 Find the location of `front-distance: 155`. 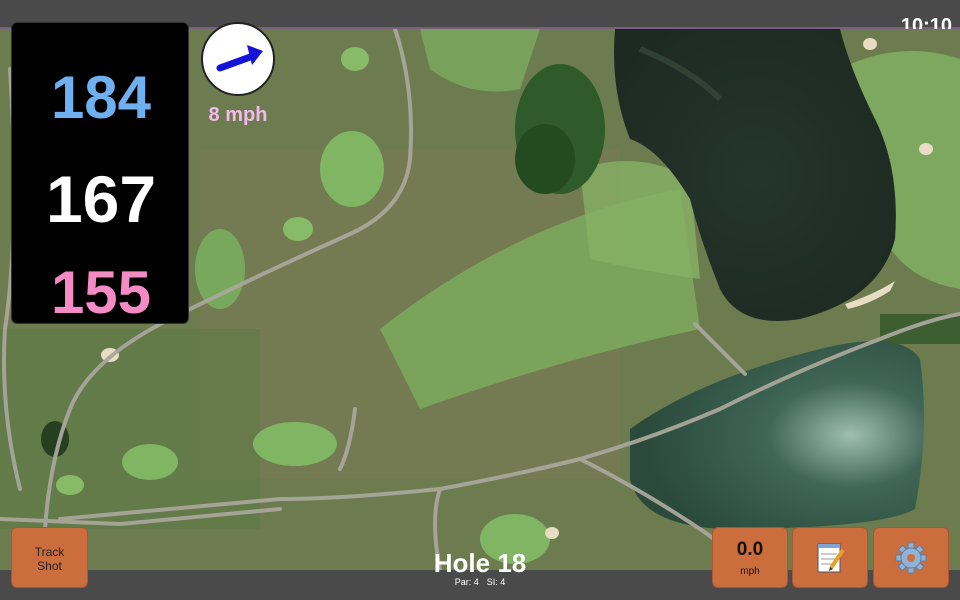

front-distance: 155 is located at coordinates (101, 292).